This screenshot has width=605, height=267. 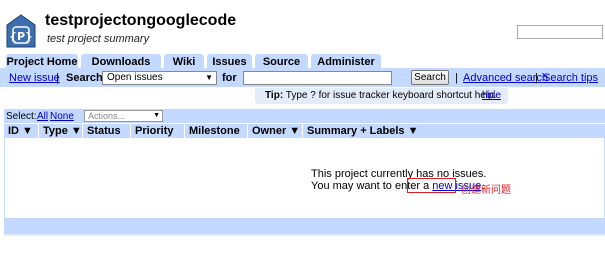 What do you see at coordinates (215, 137) in the screenshot?
I see `column-milestone: Milestone ▼` at bounding box center [215, 137].